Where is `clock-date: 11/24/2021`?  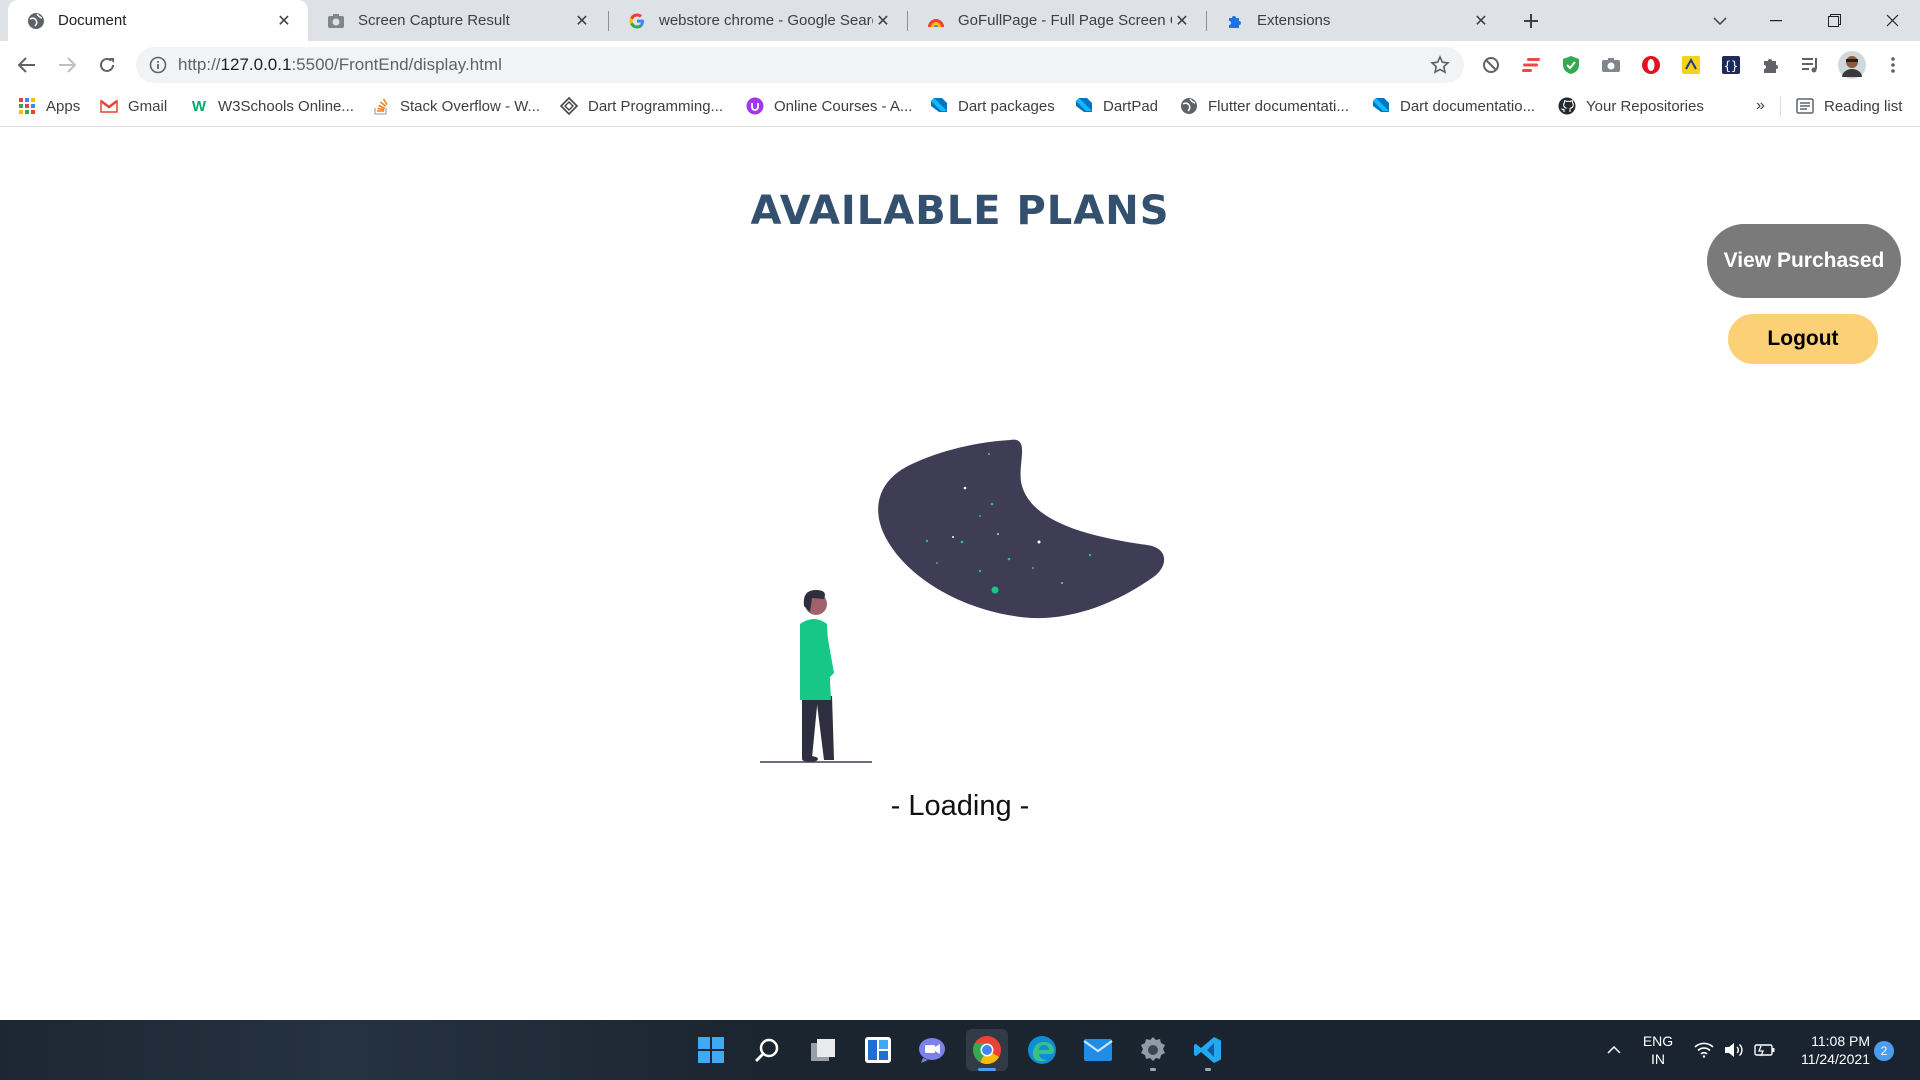 clock-date: 11/24/2021 is located at coordinates (1835, 1059).